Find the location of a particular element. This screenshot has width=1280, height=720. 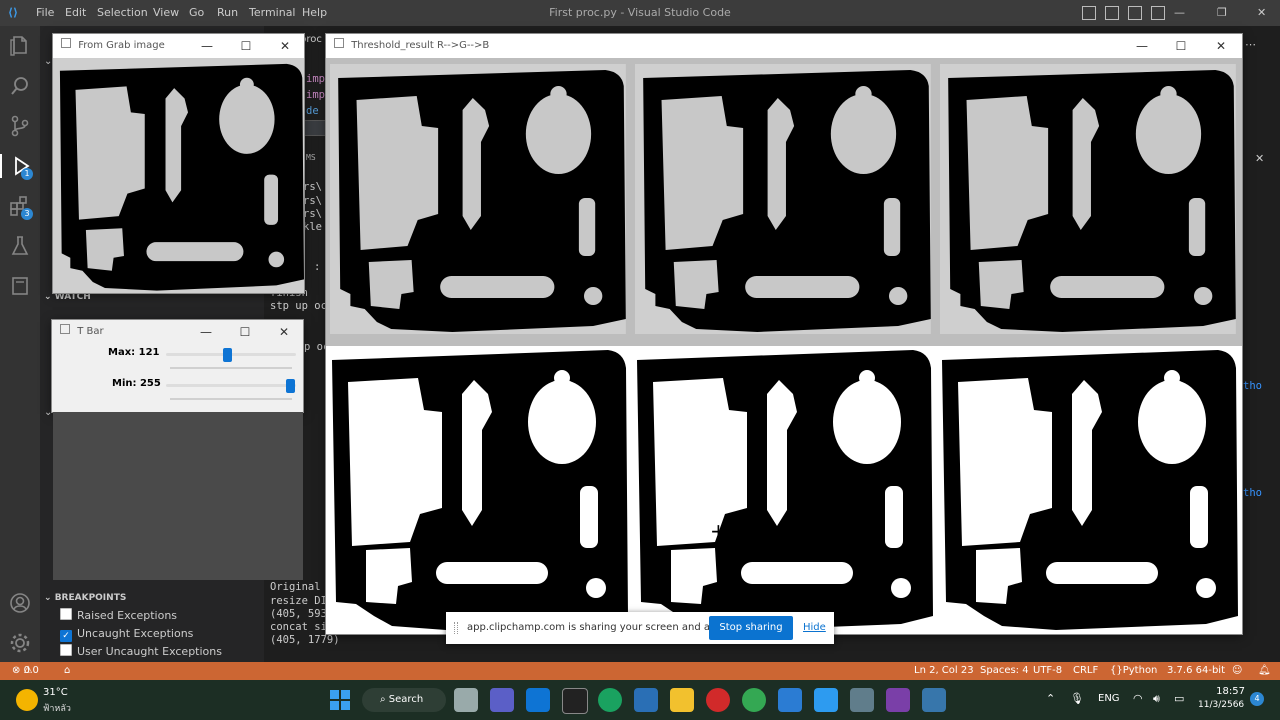

powershell-icon is located at coordinates (646, 700).